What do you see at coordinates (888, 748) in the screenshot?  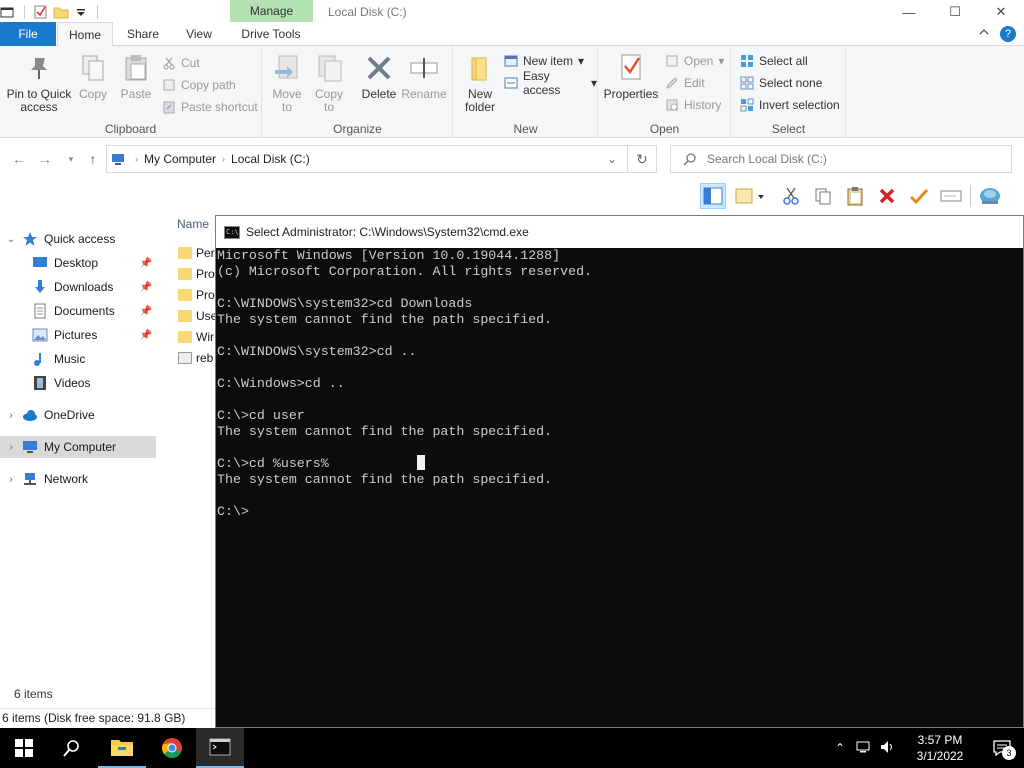 I see `volume-icon` at bounding box center [888, 748].